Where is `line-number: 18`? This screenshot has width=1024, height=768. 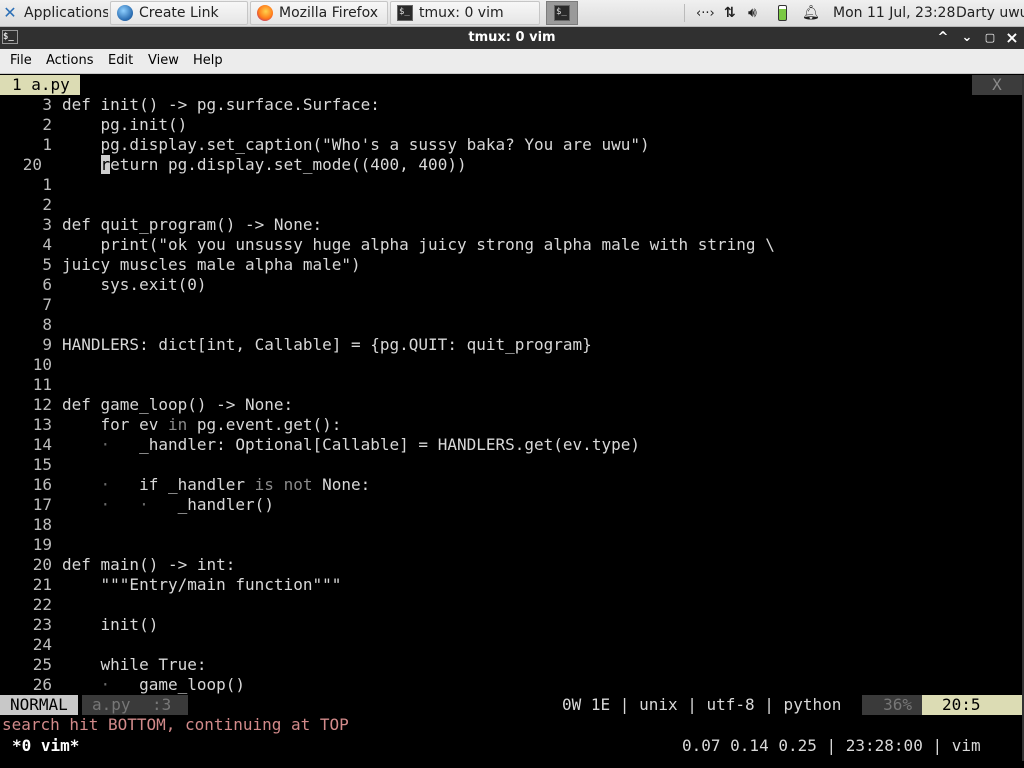
line-number: 18 is located at coordinates (42, 524).